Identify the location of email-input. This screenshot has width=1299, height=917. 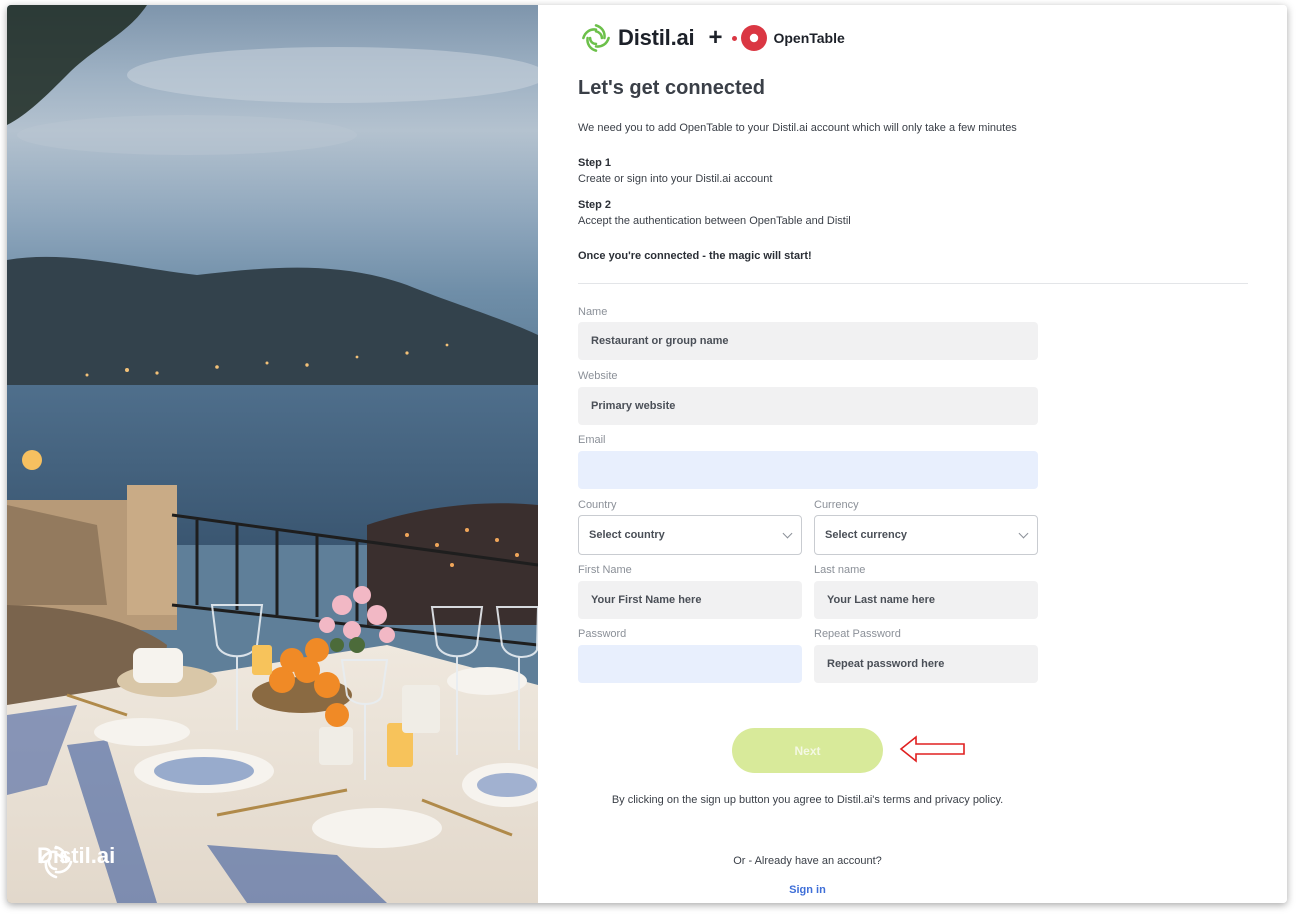
(808, 470).